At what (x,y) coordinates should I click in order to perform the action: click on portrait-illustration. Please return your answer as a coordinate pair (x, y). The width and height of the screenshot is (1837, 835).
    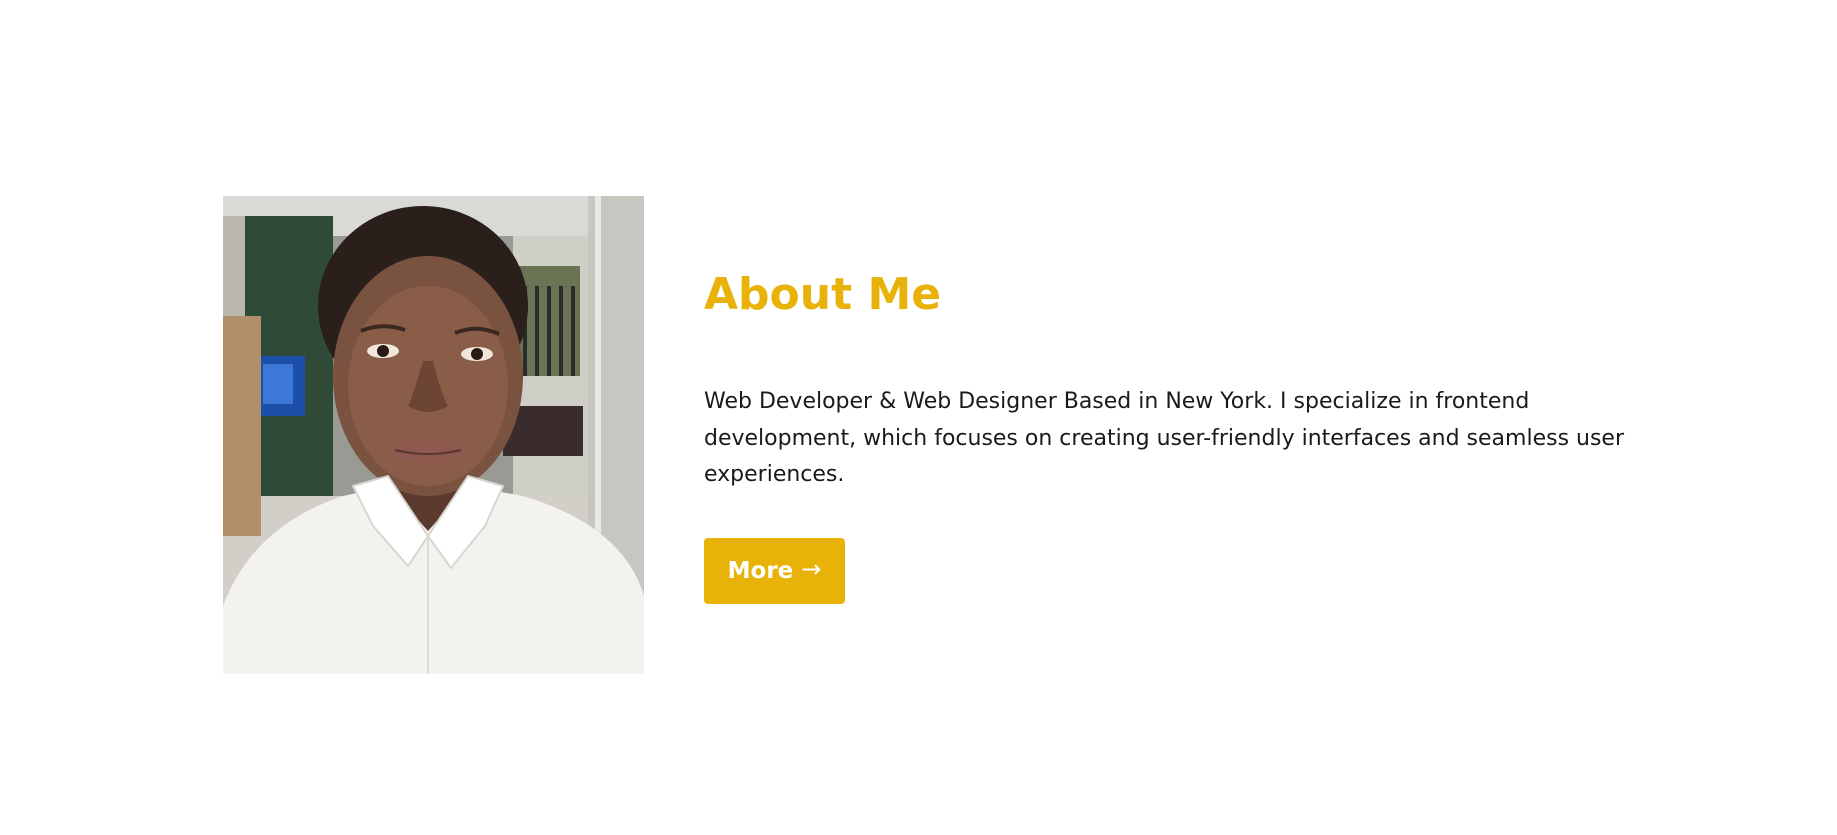
    Looking at the image, I should click on (433, 435).